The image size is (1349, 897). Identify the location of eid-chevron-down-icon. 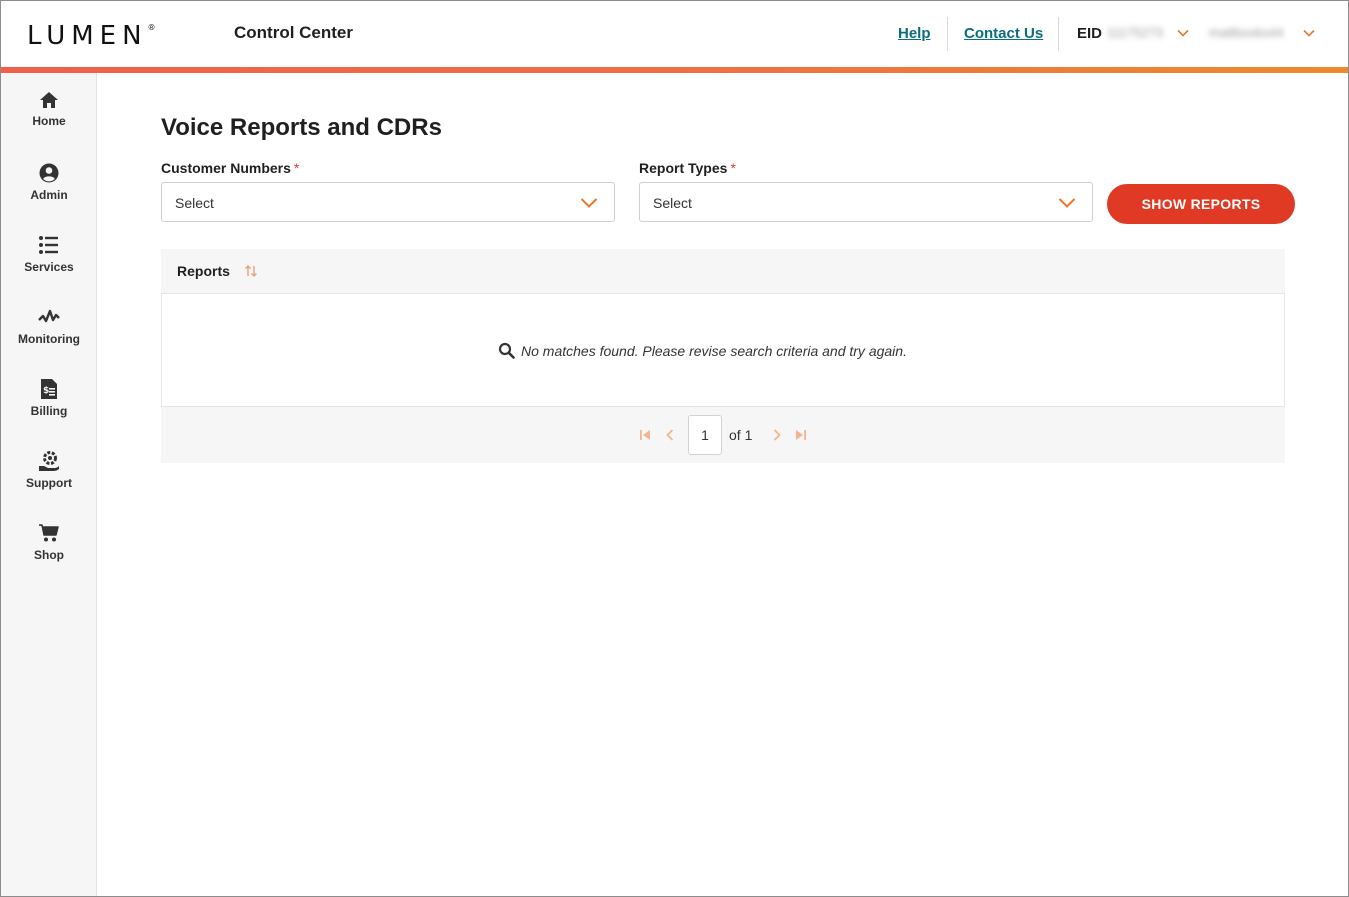
(1183, 33).